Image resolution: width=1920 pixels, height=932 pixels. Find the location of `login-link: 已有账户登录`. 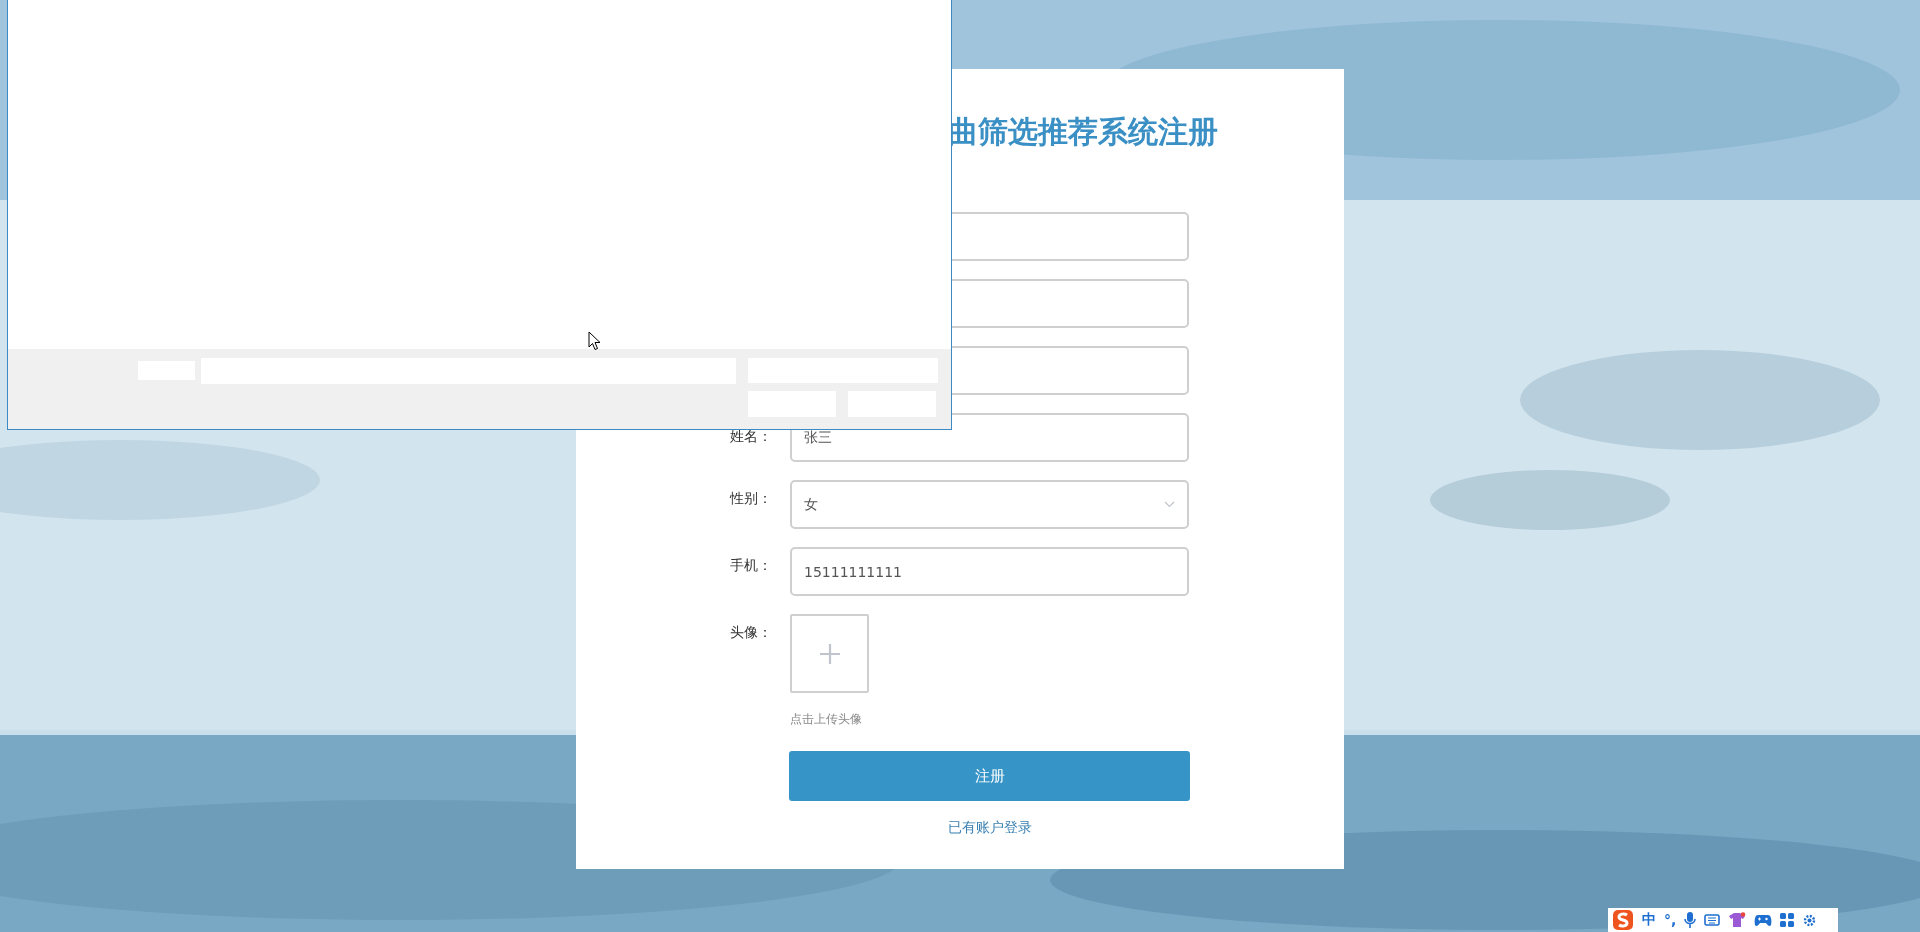

login-link: 已有账户登录 is located at coordinates (989, 827).